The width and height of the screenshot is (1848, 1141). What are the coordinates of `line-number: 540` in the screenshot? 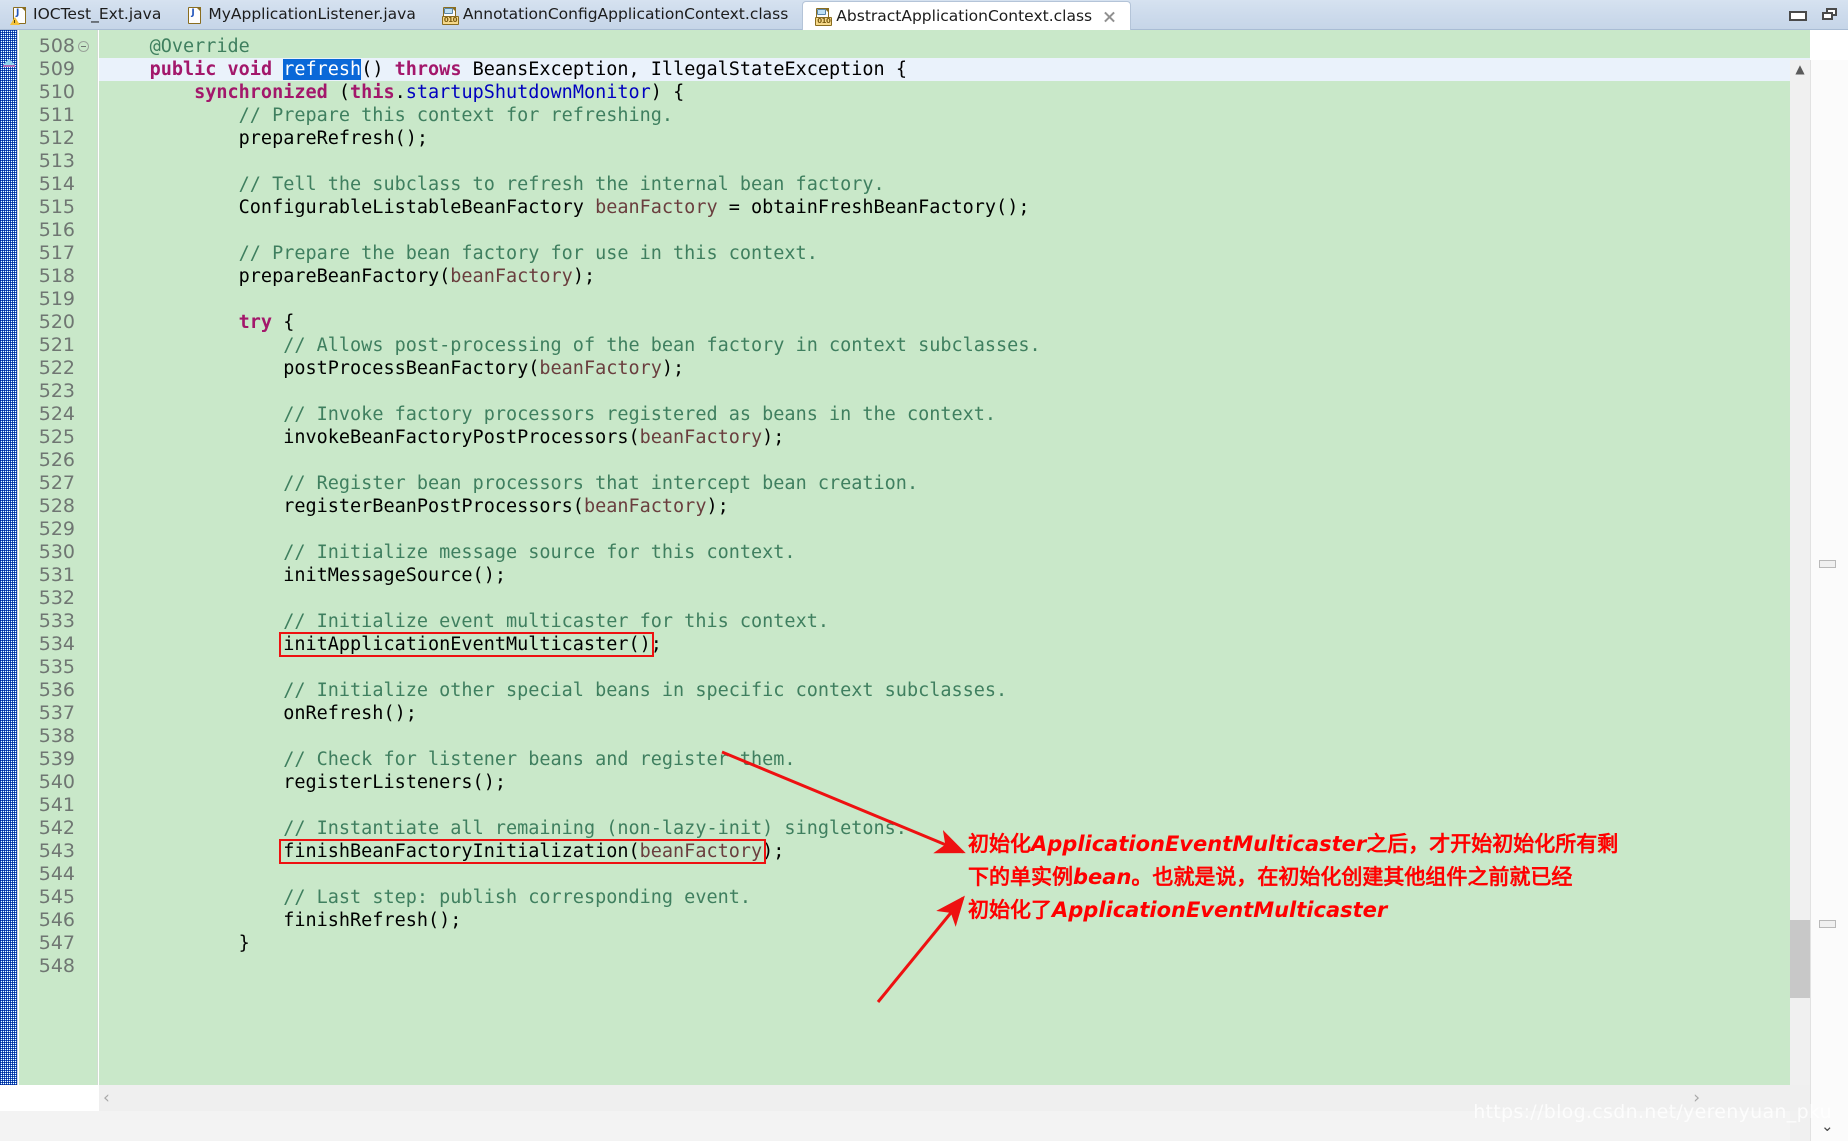 It's located at (56, 782).